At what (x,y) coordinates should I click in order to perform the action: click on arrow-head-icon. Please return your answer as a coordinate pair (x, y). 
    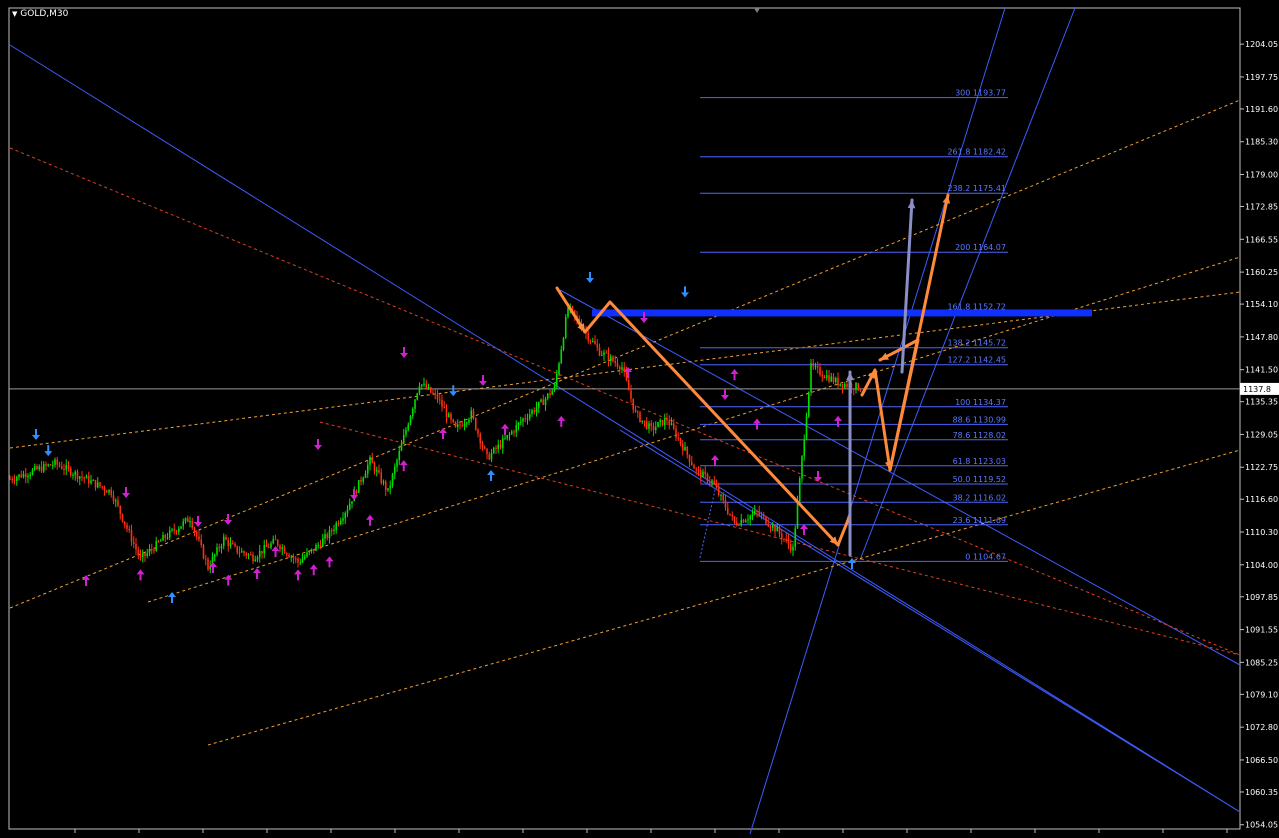
    Looking at the image, I should click on (850, 376).